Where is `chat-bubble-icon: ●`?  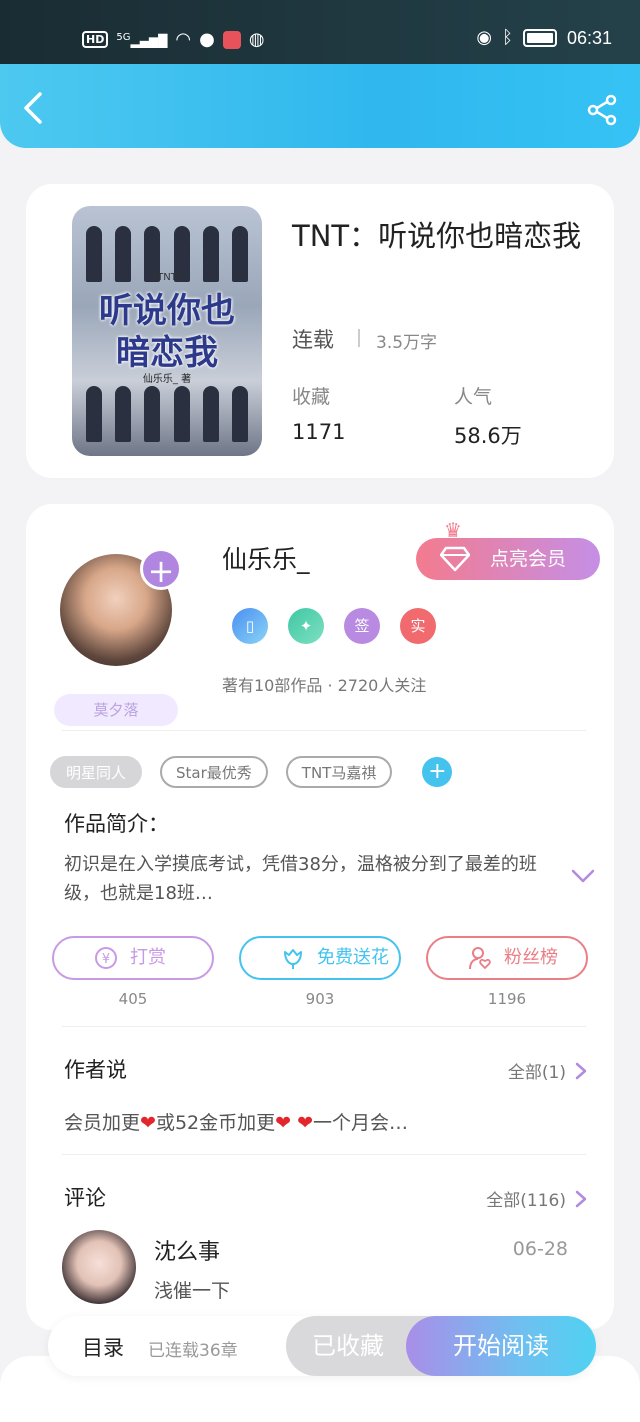 chat-bubble-icon: ● is located at coordinates (207, 39).